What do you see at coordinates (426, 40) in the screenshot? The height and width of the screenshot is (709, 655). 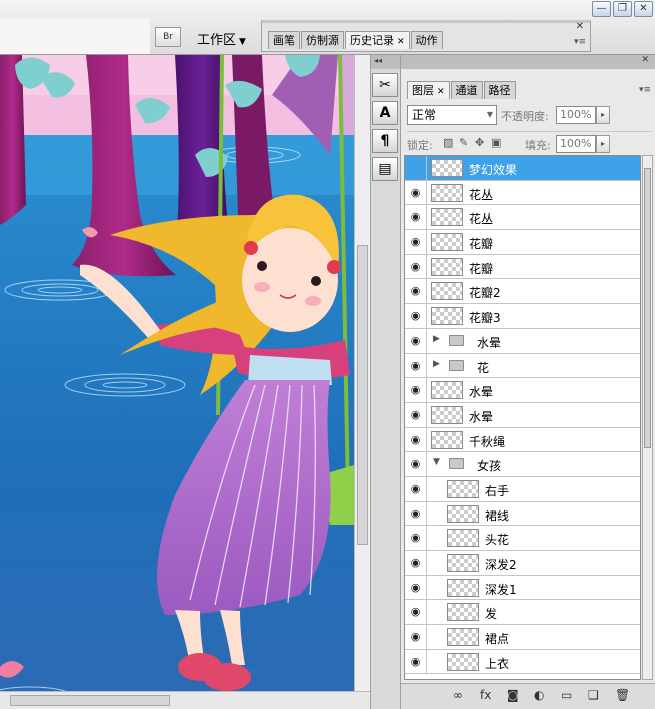 I see `dock-tab: 动作` at bounding box center [426, 40].